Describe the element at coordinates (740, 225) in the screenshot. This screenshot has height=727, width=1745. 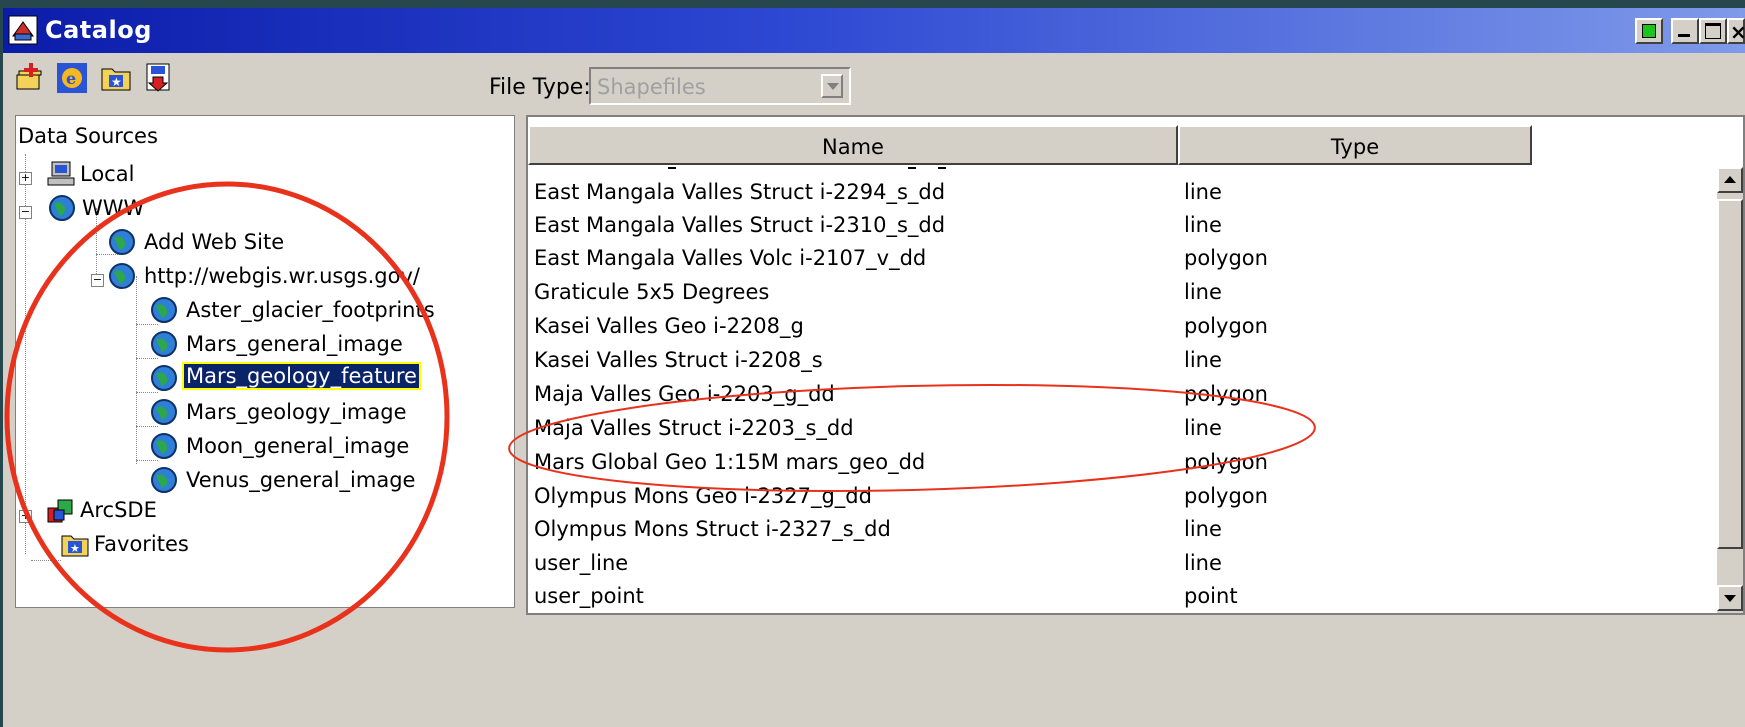
I see `row-name: East Mangala Valles Struct i-2310_s_dd` at that location.